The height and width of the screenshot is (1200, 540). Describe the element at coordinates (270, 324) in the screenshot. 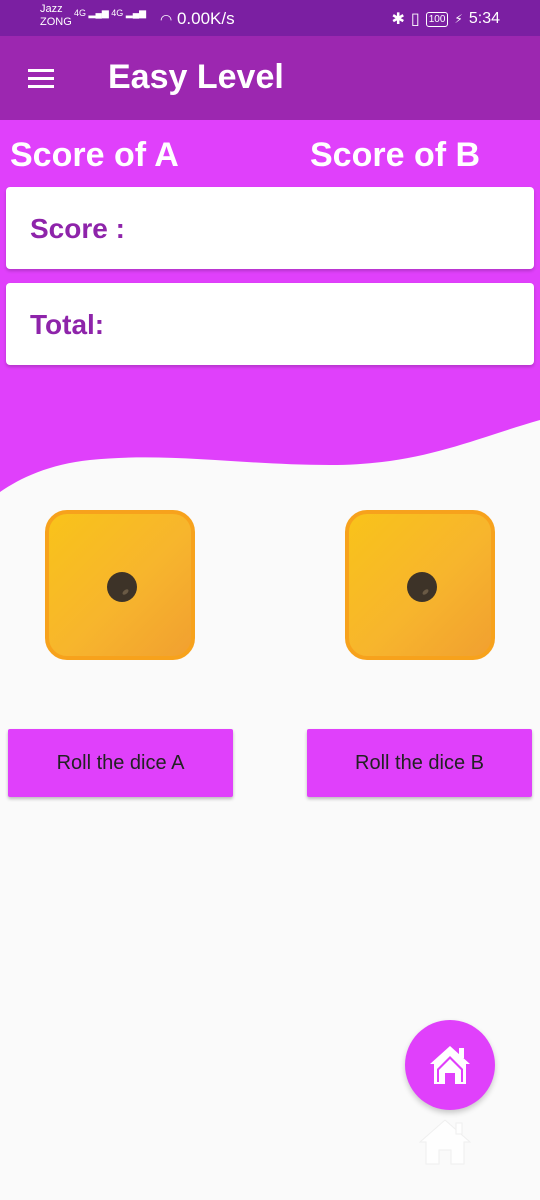

I see `total-card: Total:` at that location.